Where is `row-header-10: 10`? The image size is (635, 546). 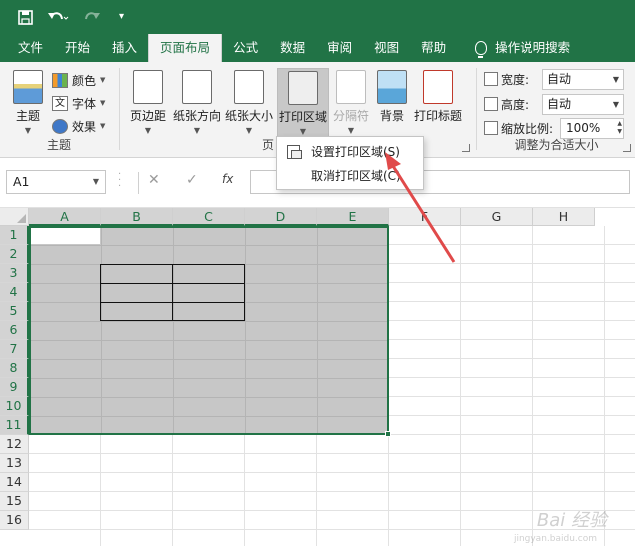 row-header-10: 10 is located at coordinates (14, 406).